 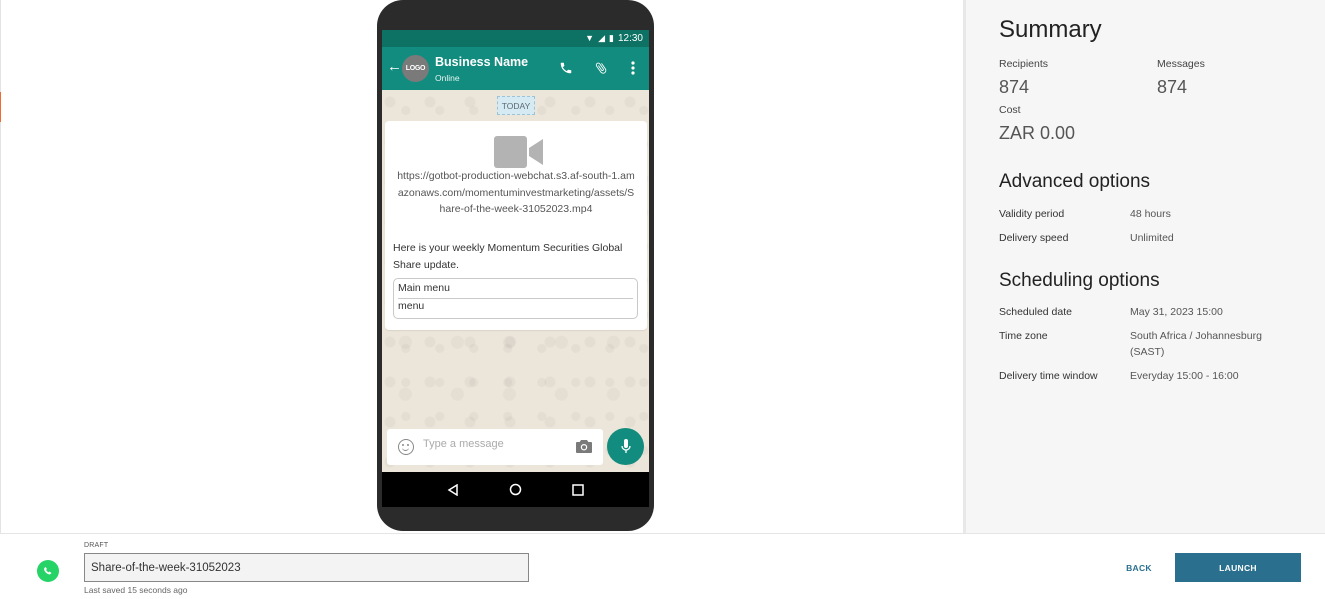 What do you see at coordinates (415, 68) in the screenshot?
I see `avatar: LOGO` at bounding box center [415, 68].